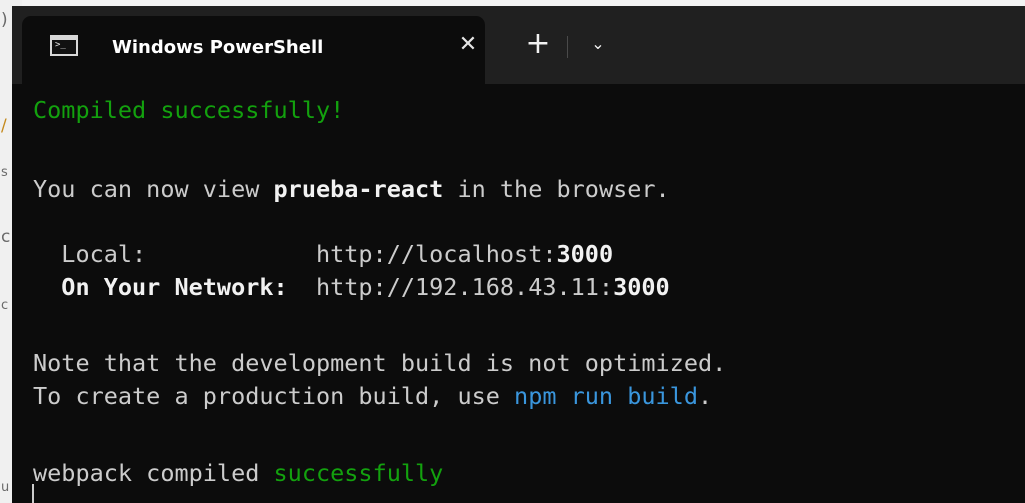 The height and width of the screenshot is (503, 1025). I want to click on background-fragment: u, so click(5, 487).